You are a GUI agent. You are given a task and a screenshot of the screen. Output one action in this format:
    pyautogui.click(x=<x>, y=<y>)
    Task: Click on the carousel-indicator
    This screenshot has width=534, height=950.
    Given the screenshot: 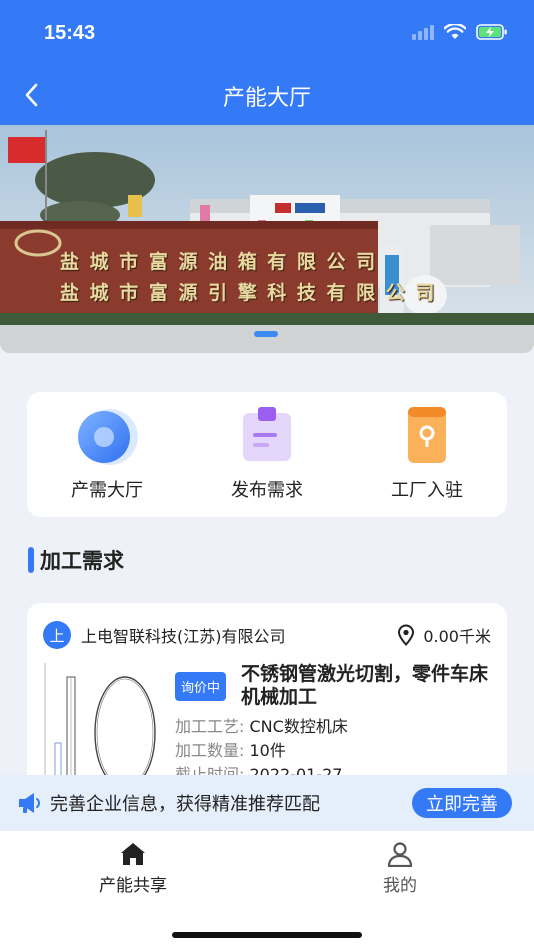 What is the action you would take?
    pyautogui.click(x=266, y=334)
    